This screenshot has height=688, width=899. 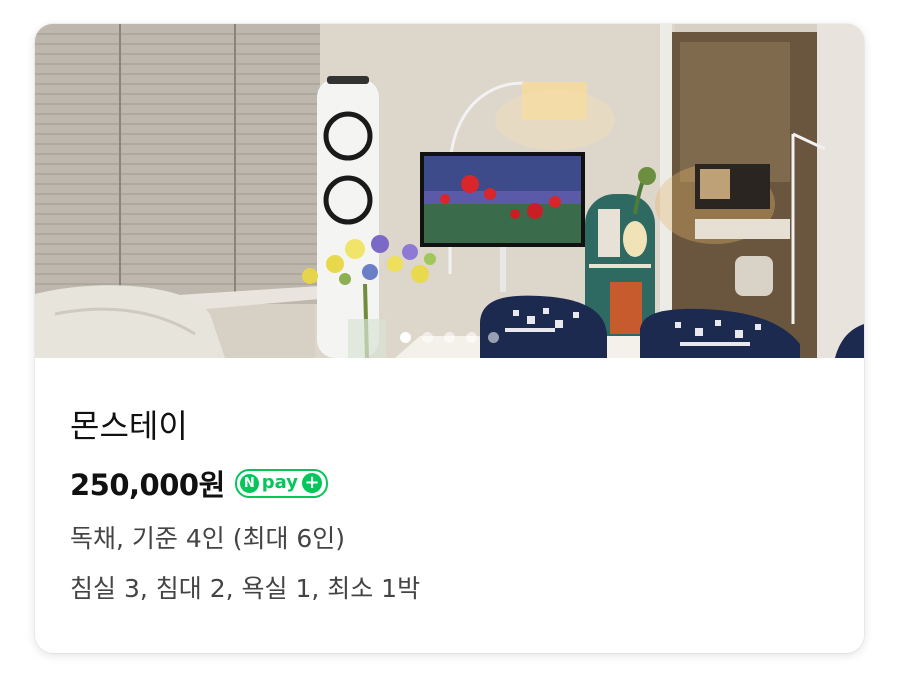 I want to click on listing-rooms: 침실 3, 침대 2, 욕실 1, 최소 1박, so click(x=245, y=588).